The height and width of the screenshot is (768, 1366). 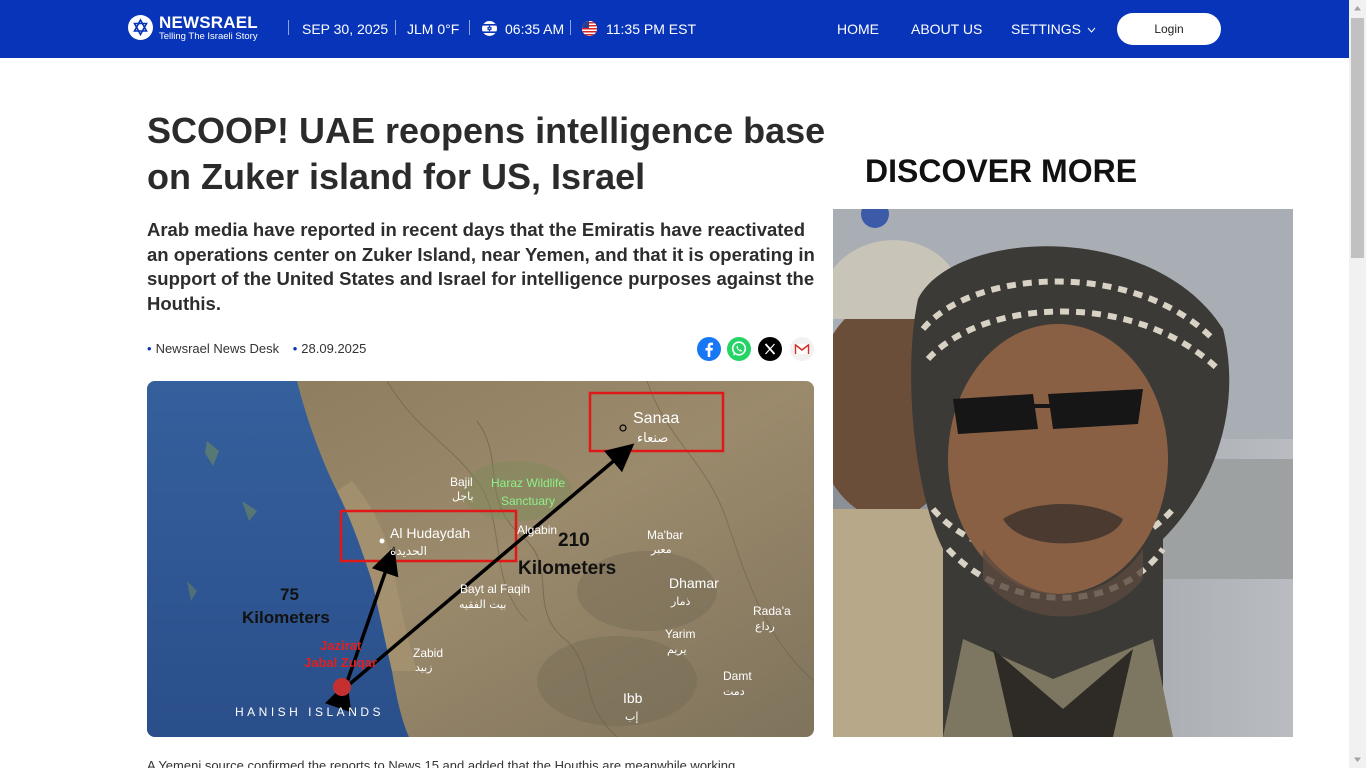 What do you see at coordinates (428, 653) in the screenshot?
I see `map-label-zabid: Zabid` at bounding box center [428, 653].